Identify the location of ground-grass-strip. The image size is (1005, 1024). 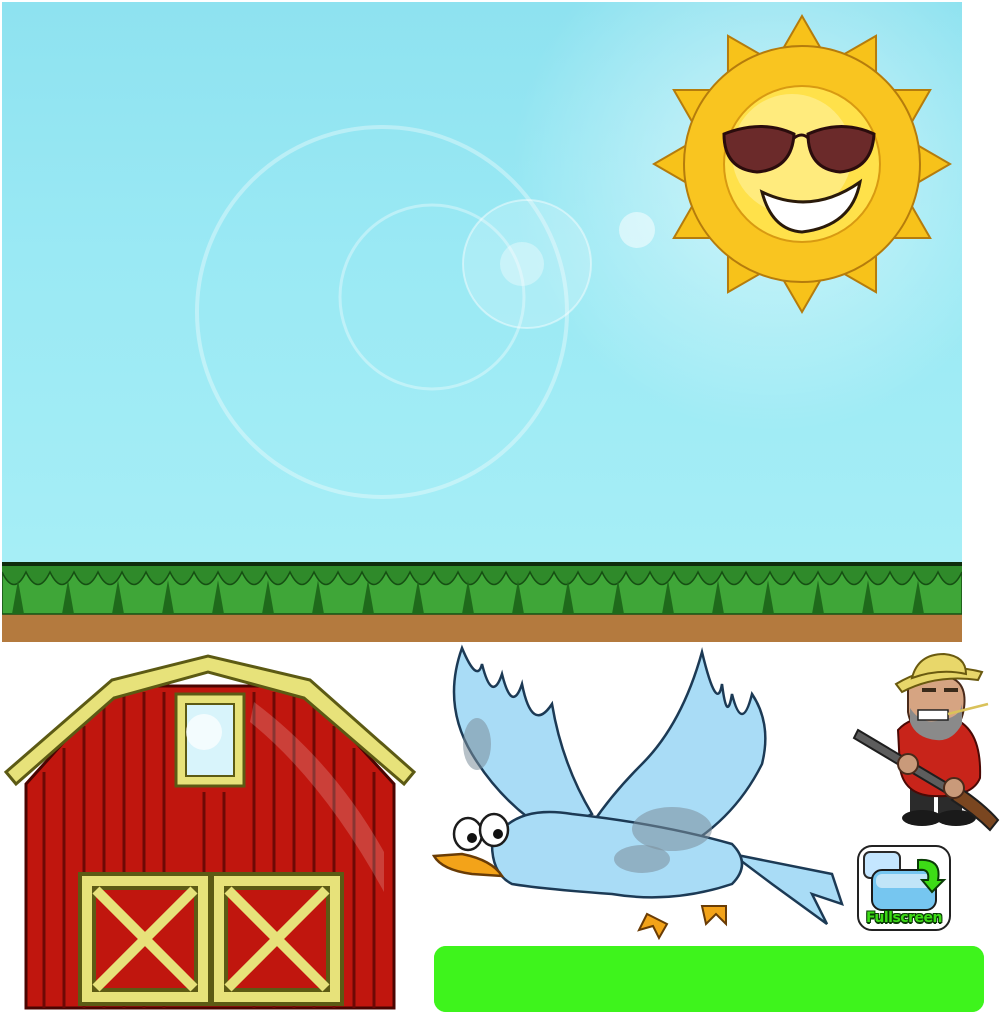
(482, 602).